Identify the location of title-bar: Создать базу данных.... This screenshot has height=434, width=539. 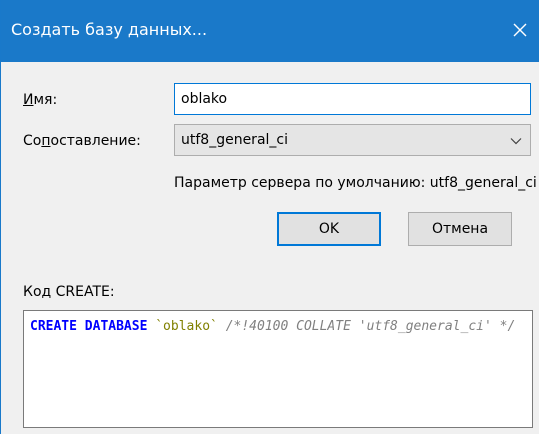
(270, 31).